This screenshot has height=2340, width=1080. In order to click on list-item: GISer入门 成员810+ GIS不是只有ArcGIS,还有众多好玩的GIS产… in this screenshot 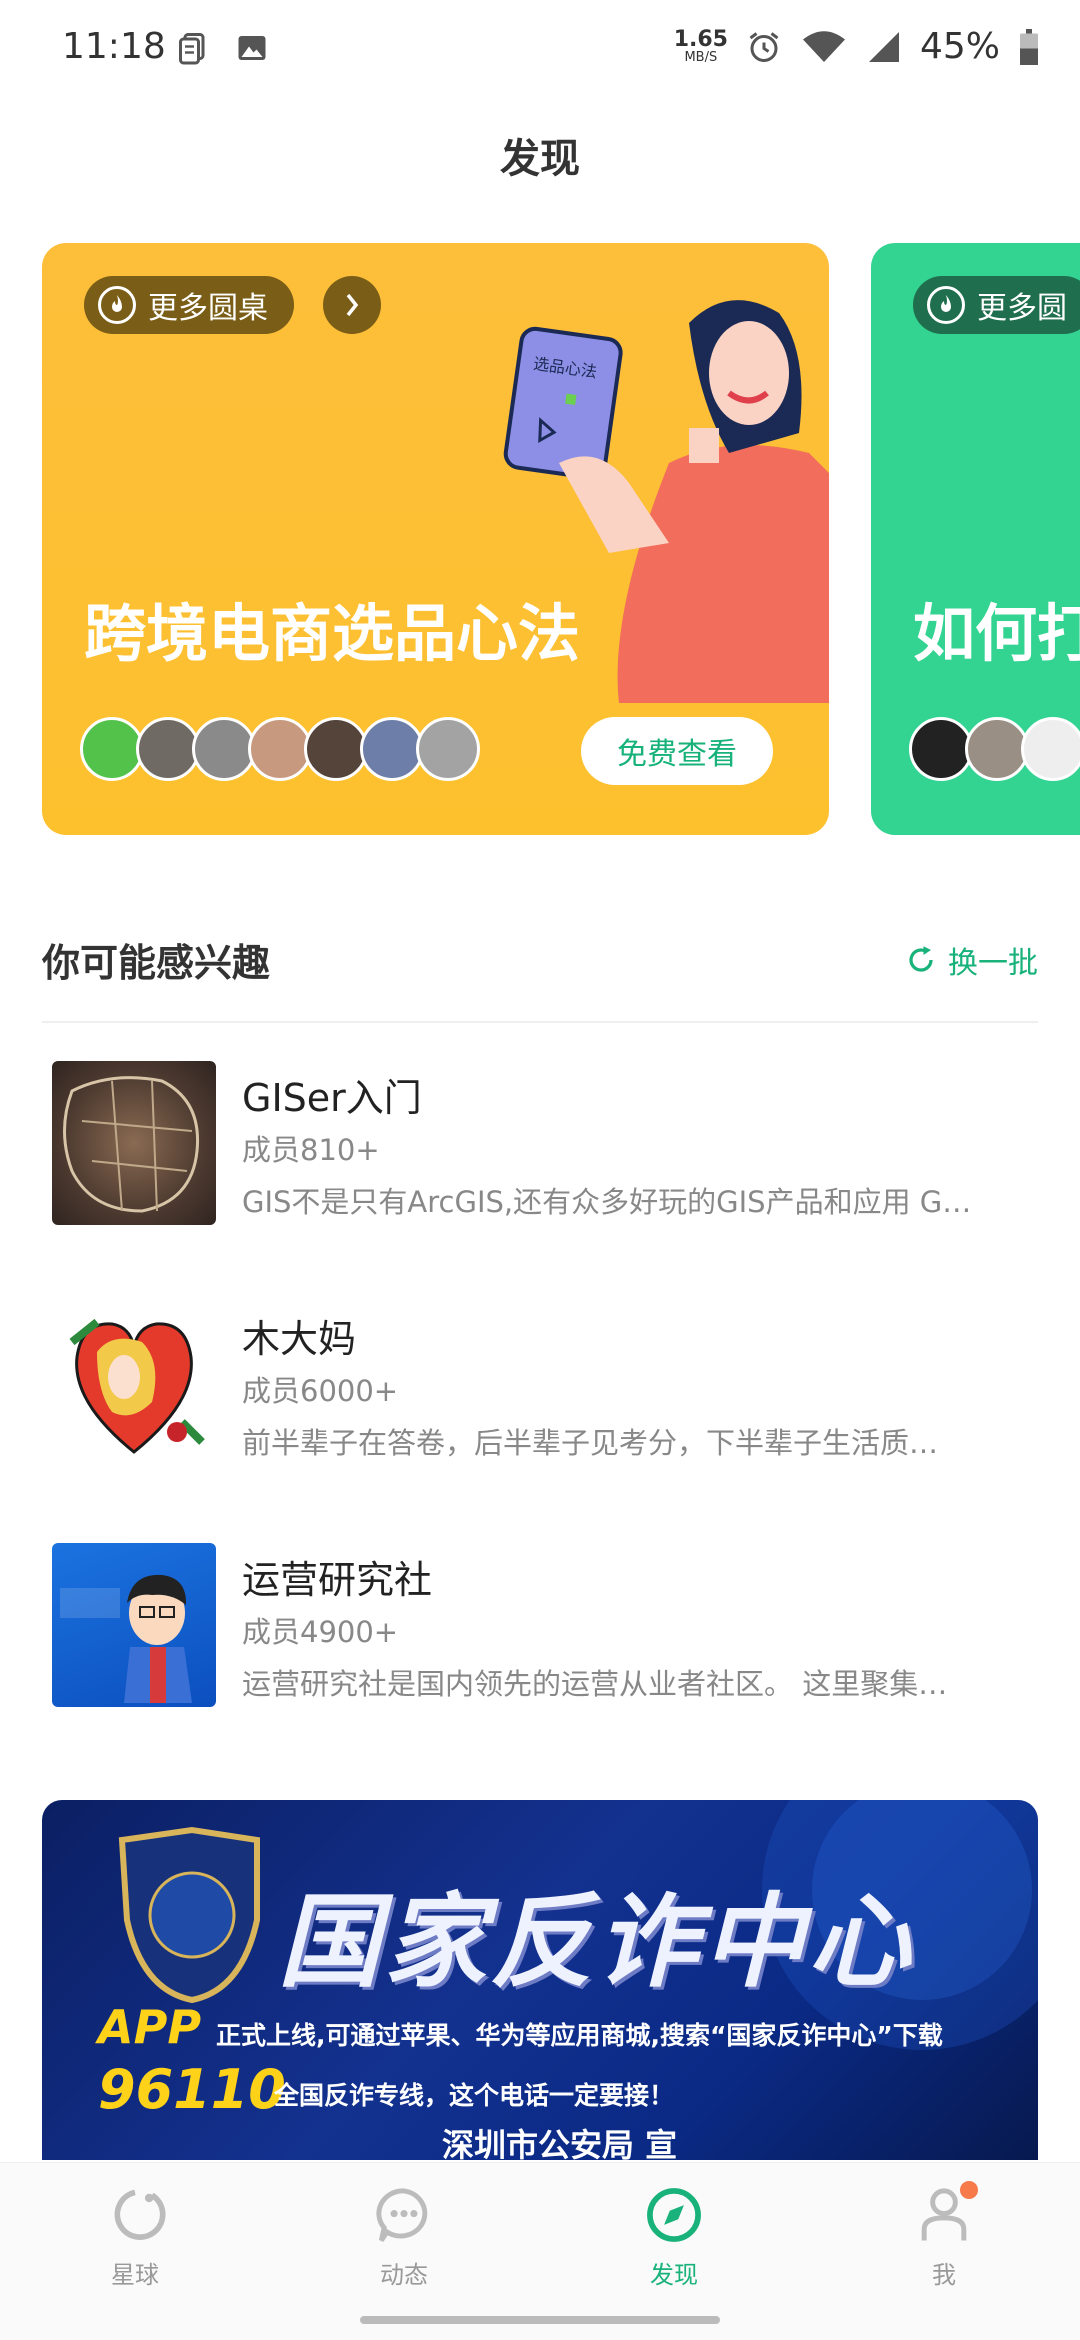, I will do `click(547, 1146)`.